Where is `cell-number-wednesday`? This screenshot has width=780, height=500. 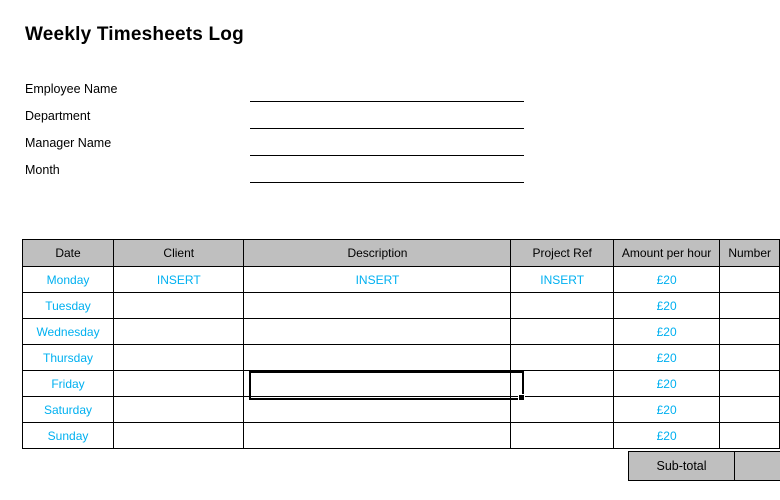 cell-number-wednesday is located at coordinates (749, 331).